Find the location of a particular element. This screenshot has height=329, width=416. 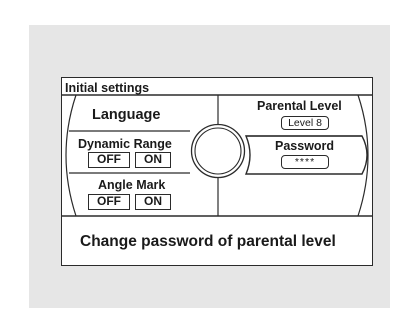

angle-mark-on-button: ON is located at coordinates (153, 202).